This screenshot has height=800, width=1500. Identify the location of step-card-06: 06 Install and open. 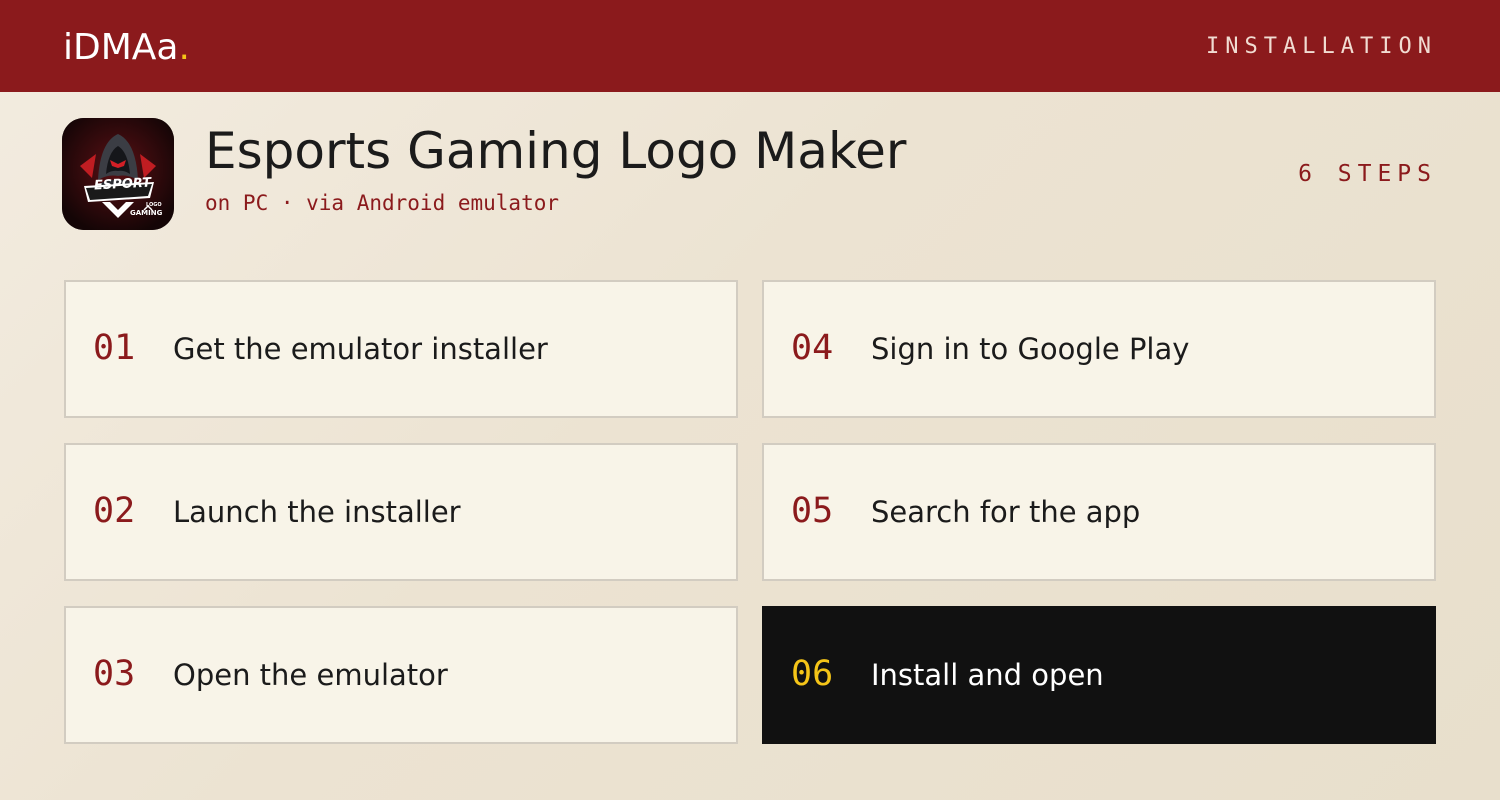
(1099, 675).